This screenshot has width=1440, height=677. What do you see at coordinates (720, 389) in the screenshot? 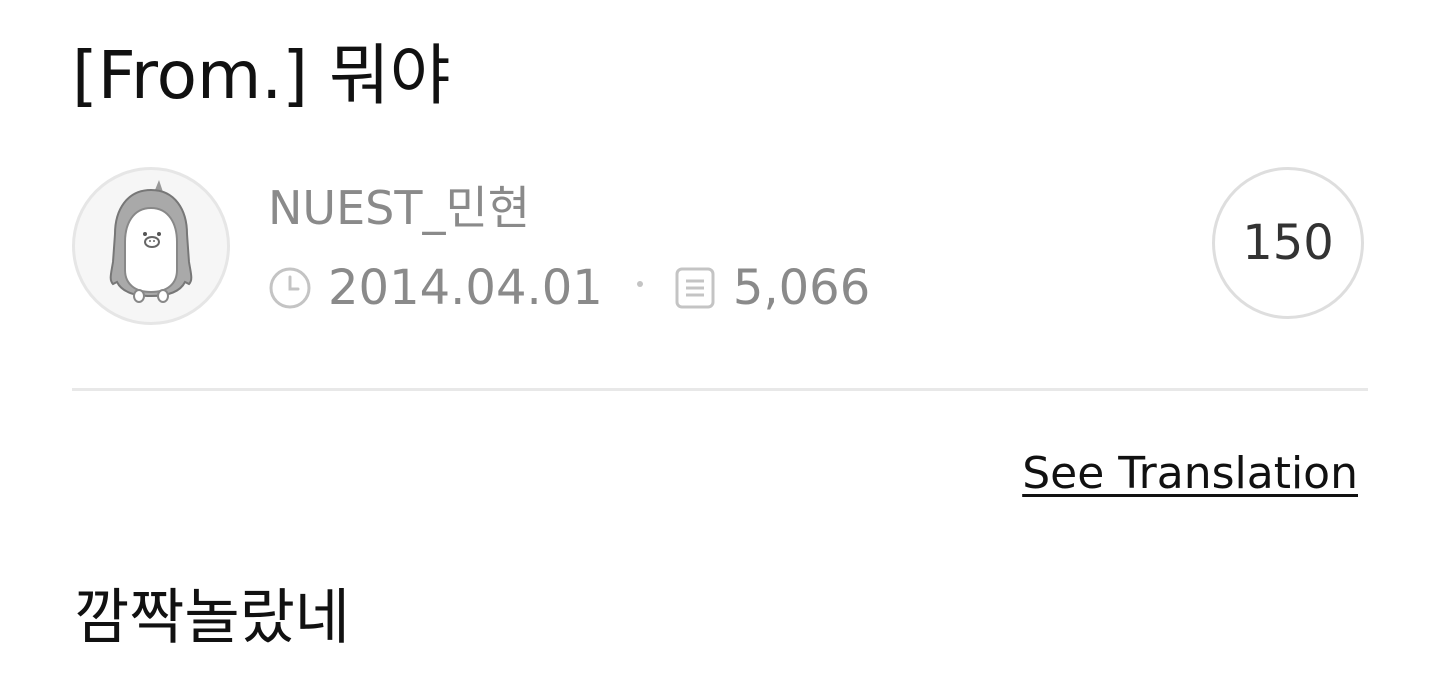
I see `divider` at bounding box center [720, 389].